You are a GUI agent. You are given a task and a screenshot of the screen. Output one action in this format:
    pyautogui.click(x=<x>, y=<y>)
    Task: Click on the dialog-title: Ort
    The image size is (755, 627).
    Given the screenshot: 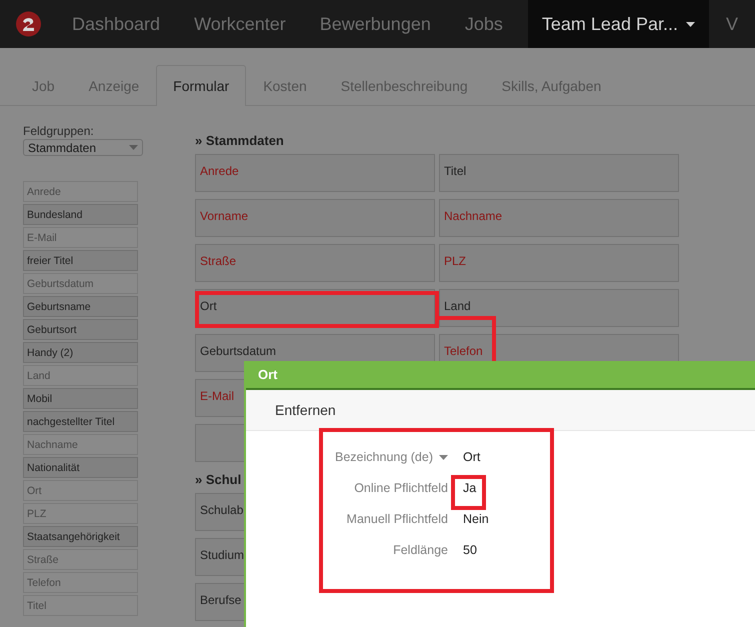 What is the action you would take?
    pyautogui.click(x=500, y=375)
    